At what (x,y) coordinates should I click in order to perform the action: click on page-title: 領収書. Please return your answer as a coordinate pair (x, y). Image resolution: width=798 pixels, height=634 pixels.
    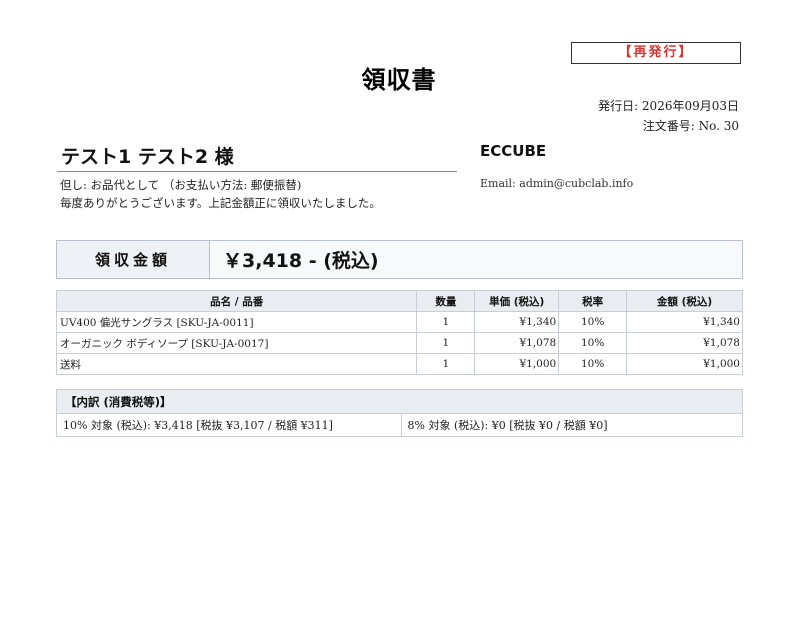
    Looking at the image, I should click on (399, 80).